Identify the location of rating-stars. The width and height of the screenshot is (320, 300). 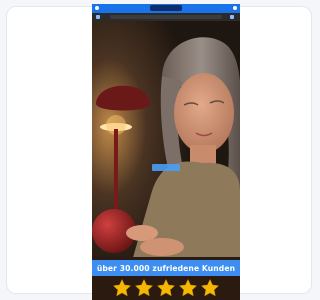
(166, 288).